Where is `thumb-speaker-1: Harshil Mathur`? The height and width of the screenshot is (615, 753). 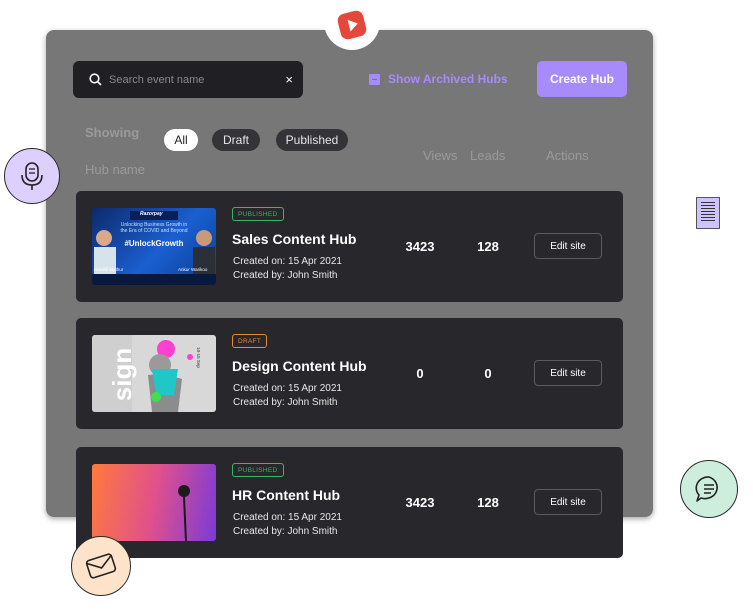
thumb-speaker-1: Harshil Mathur is located at coordinates (109, 269).